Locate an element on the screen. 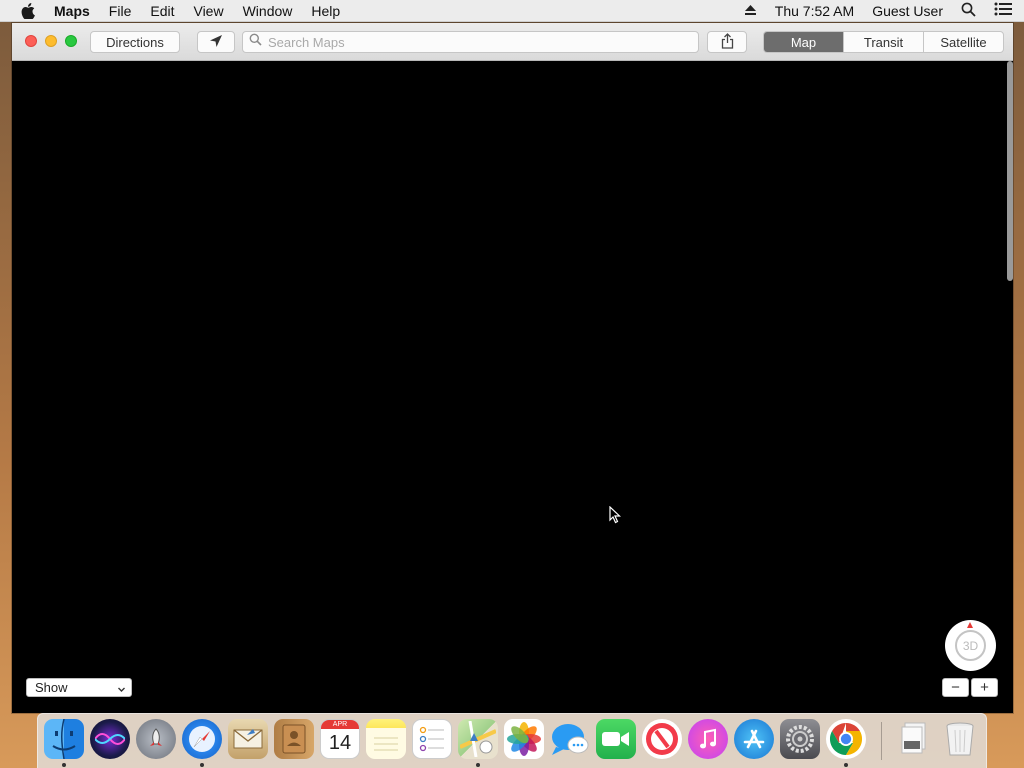  chrome-icon is located at coordinates (846, 739).